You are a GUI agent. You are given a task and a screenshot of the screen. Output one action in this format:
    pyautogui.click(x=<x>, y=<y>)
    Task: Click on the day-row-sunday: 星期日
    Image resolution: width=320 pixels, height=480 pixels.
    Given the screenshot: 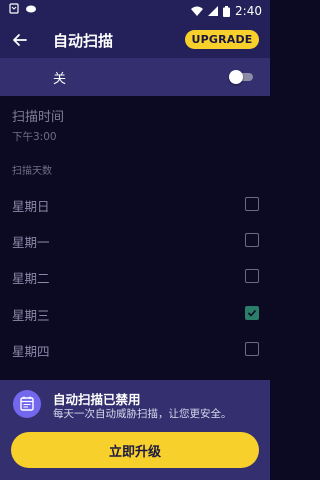 What is the action you would take?
    pyautogui.click(x=135, y=205)
    